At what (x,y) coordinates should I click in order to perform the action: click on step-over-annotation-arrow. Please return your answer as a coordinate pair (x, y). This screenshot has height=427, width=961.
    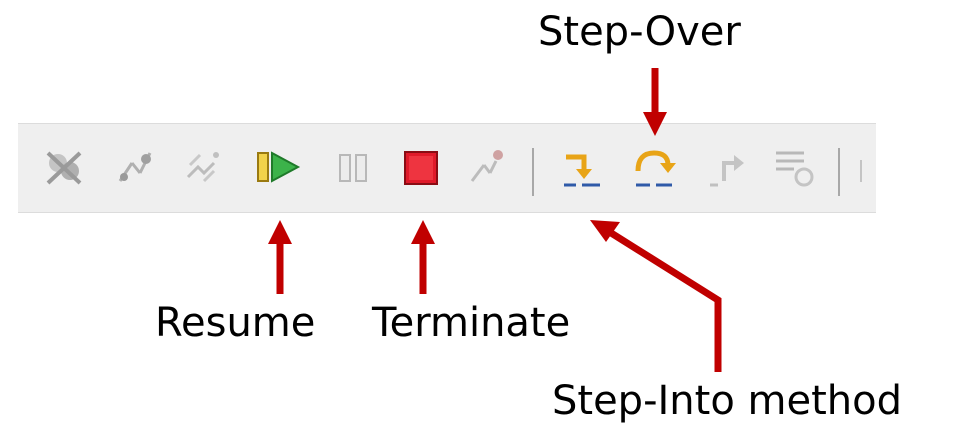
    Looking at the image, I should click on (655, 102).